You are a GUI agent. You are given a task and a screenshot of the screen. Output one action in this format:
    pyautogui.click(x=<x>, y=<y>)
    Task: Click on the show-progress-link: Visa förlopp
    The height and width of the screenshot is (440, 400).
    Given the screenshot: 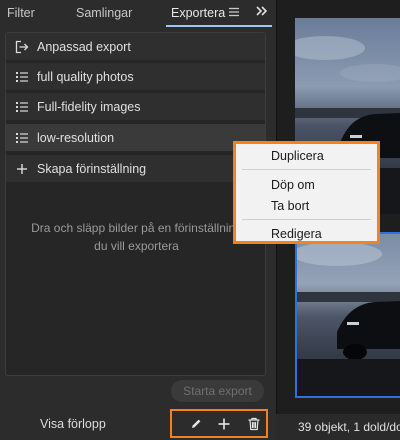 What is the action you would take?
    pyautogui.click(x=73, y=424)
    